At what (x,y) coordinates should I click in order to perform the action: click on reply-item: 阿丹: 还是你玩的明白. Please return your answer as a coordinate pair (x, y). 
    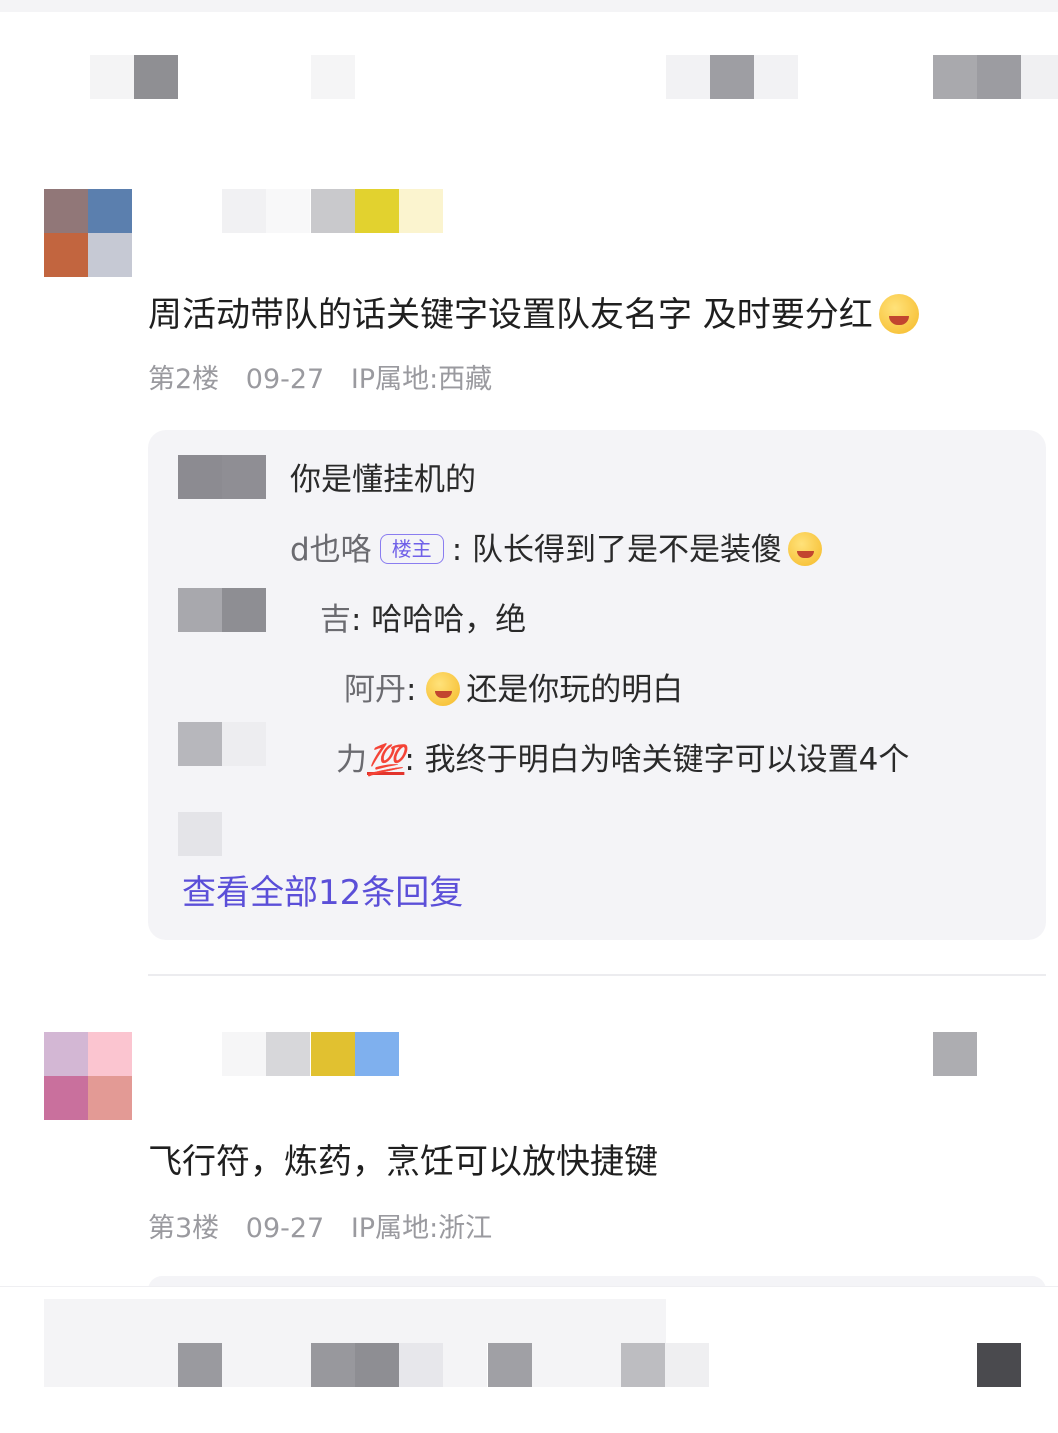
    Looking at the image, I should click on (513, 690).